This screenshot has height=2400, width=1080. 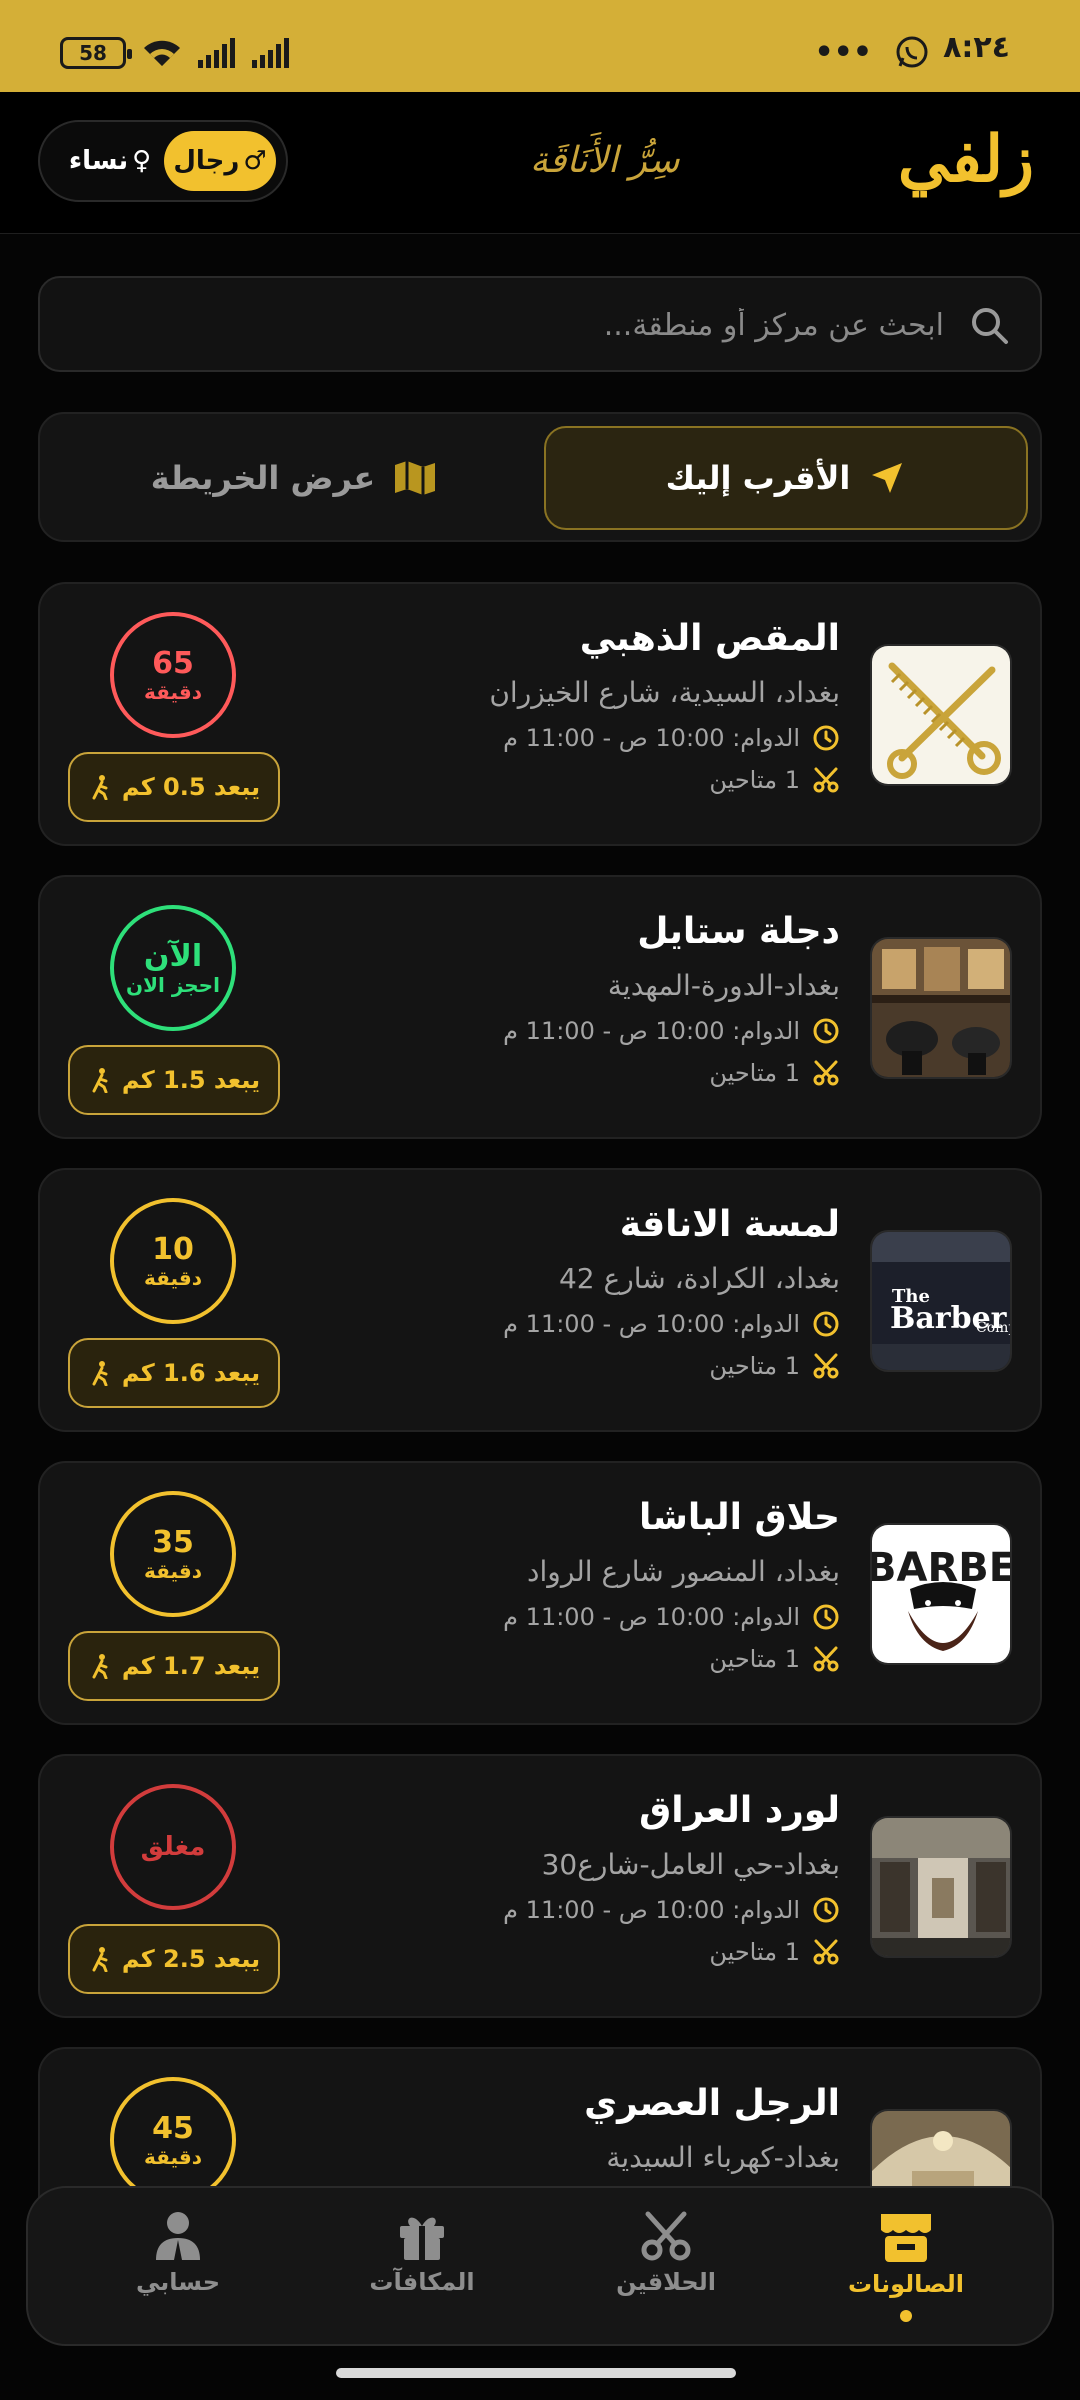 I want to click on status-bar-right-icons: •••, so click(x=872, y=52).